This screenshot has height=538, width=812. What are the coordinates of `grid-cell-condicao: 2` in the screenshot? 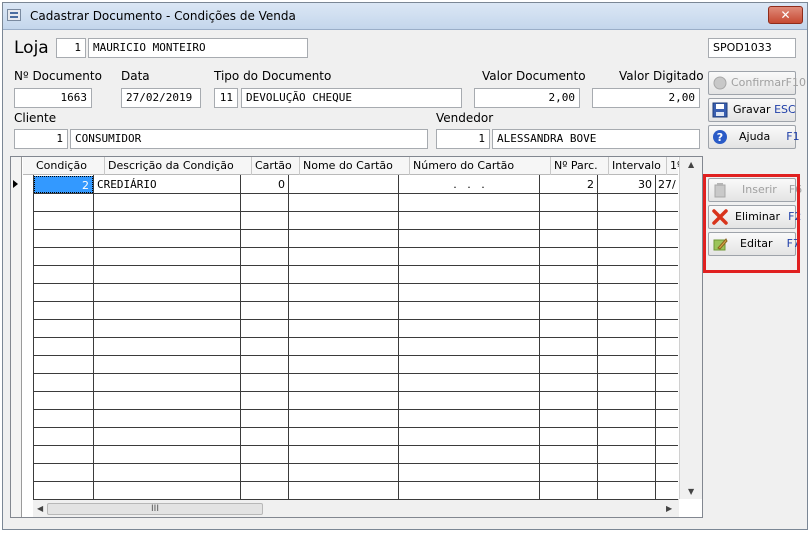 It's located at (63, 184).